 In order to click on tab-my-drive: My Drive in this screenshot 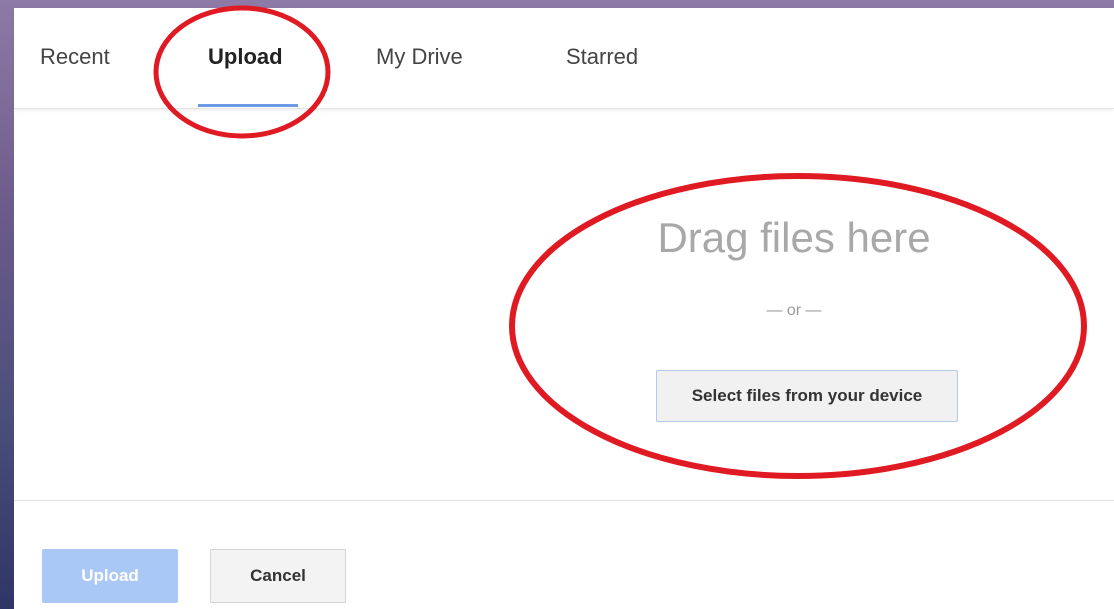, I will do `click(419, 57)`.